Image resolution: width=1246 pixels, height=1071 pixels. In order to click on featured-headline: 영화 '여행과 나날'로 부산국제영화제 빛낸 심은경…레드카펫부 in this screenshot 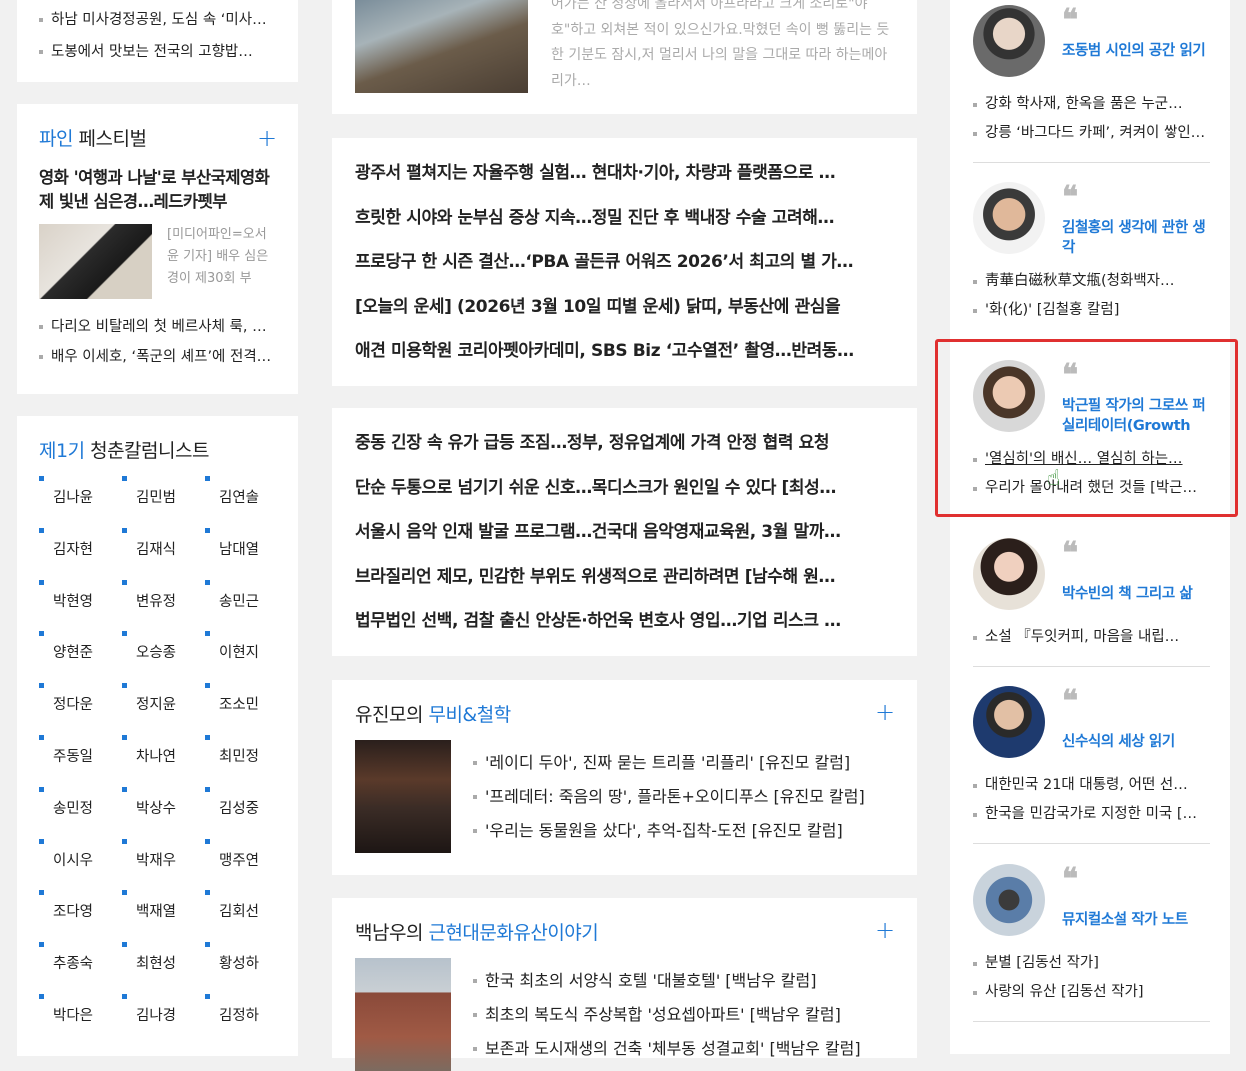, I will do `click(159, 190)`.